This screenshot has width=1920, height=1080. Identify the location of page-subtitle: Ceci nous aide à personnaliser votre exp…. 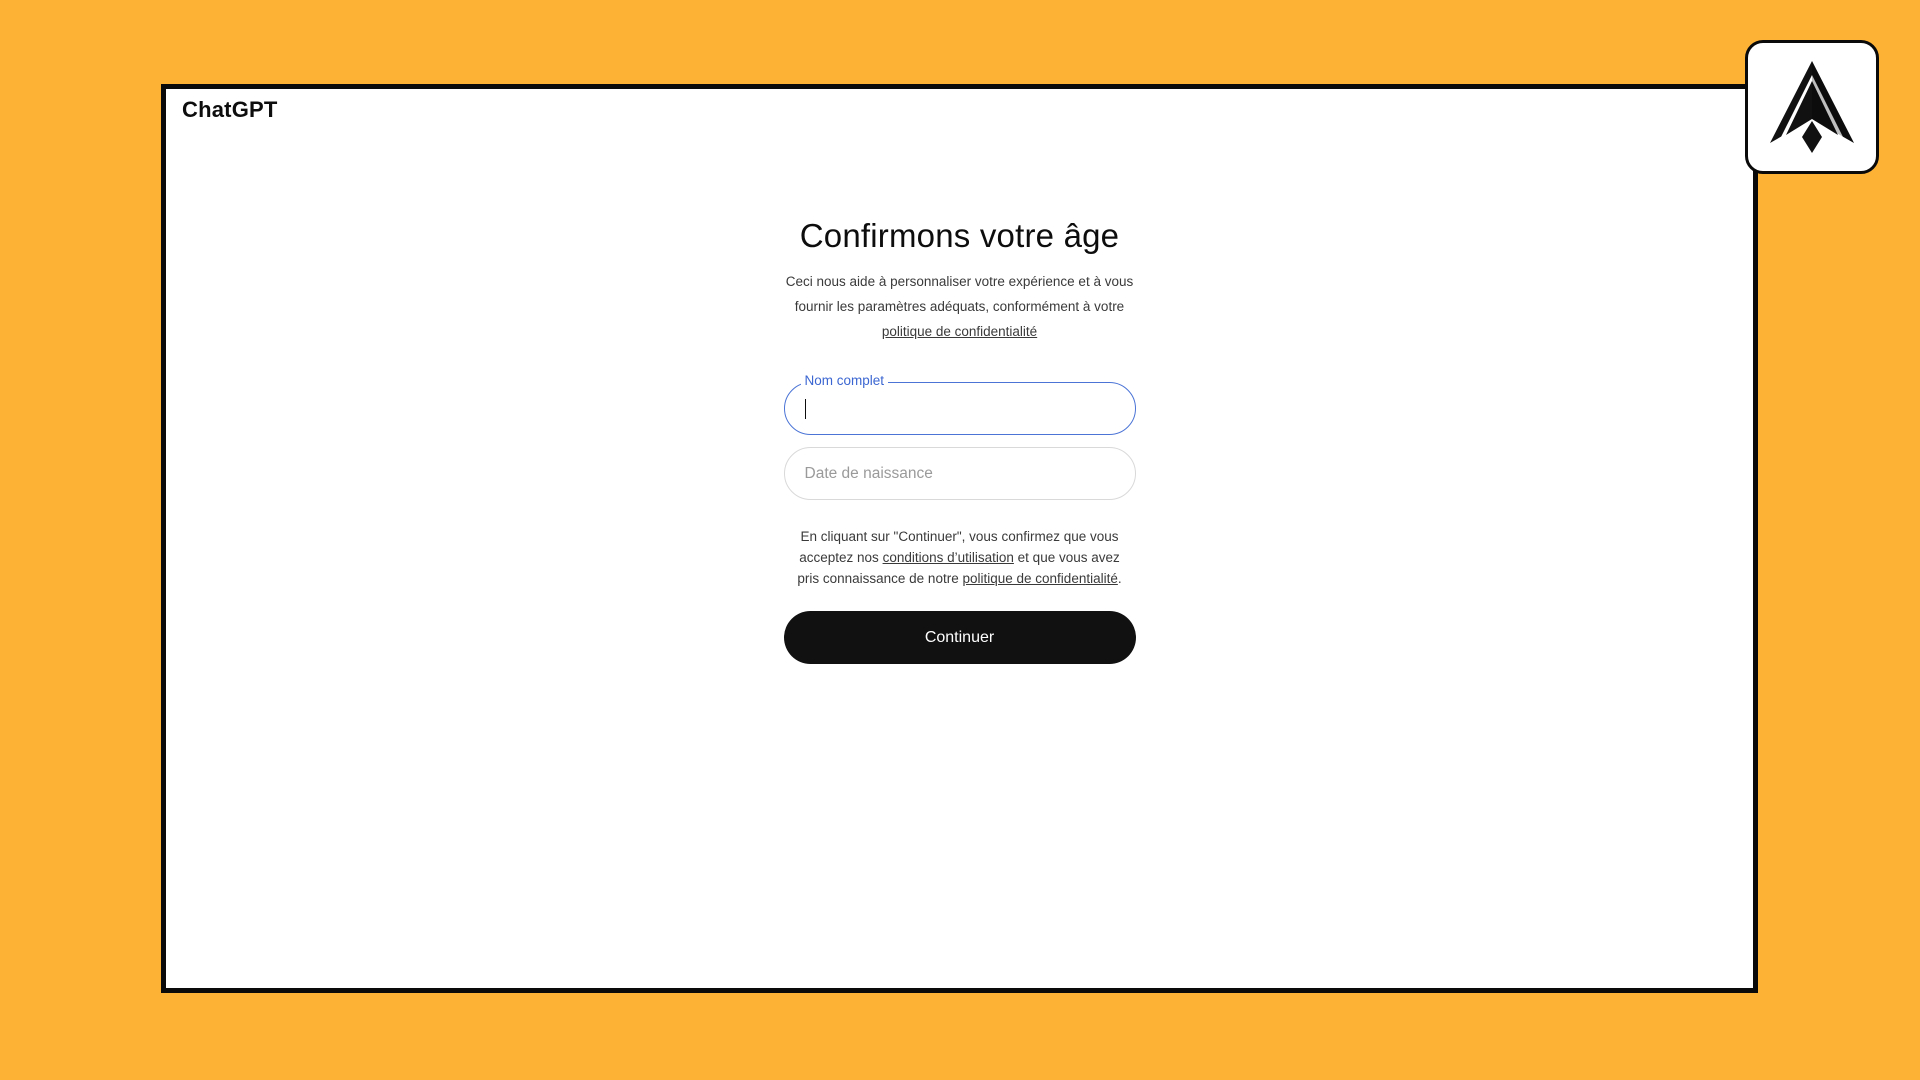
(960, 306).